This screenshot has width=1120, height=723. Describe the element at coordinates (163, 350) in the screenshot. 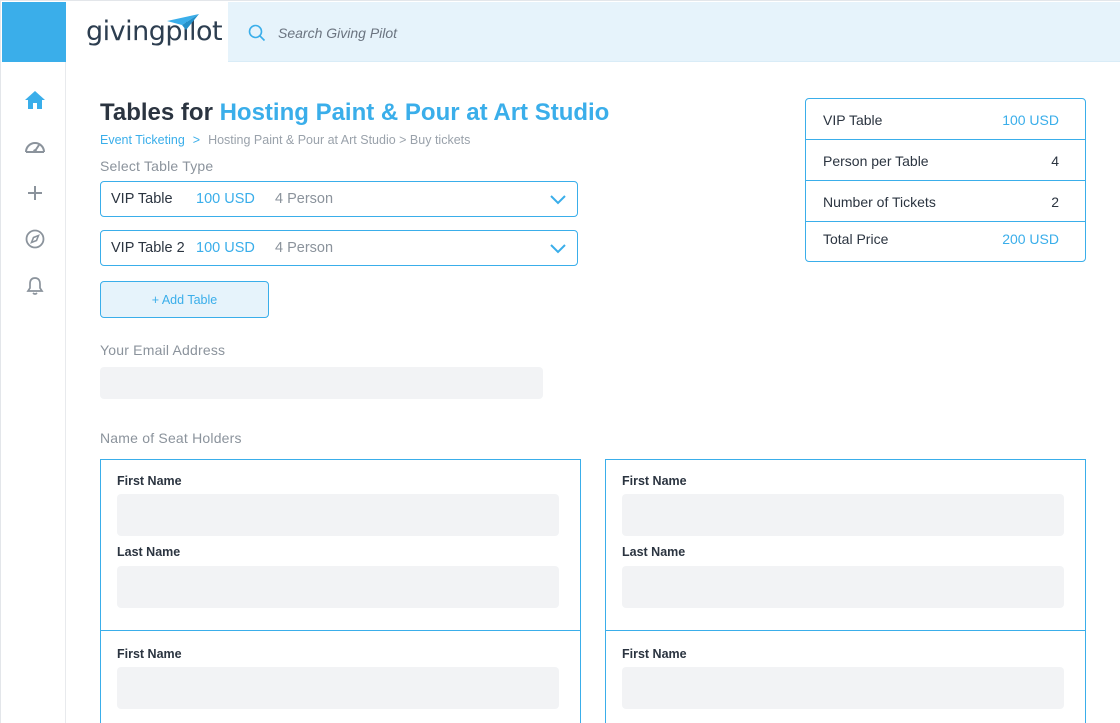

I see `email-label: Your Email Address` at that location.